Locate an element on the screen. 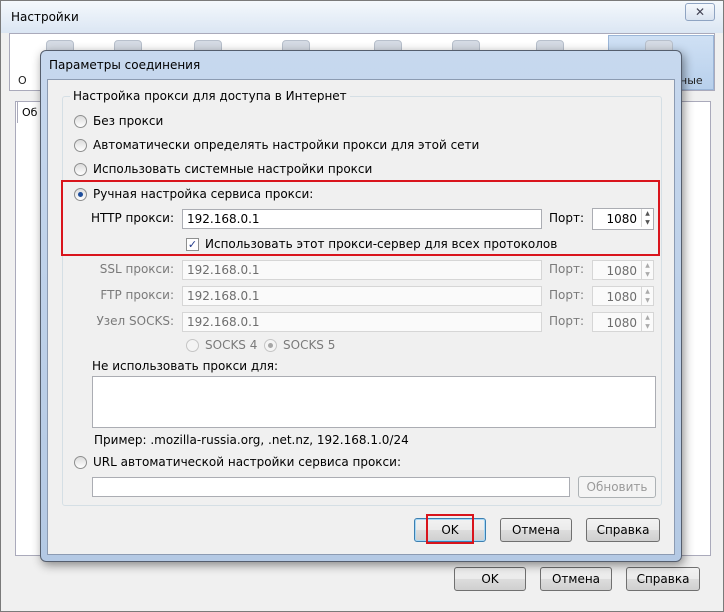 The image size is (724, 612). settings-cancel-button: Отмена is located at coordinates (576, 579).